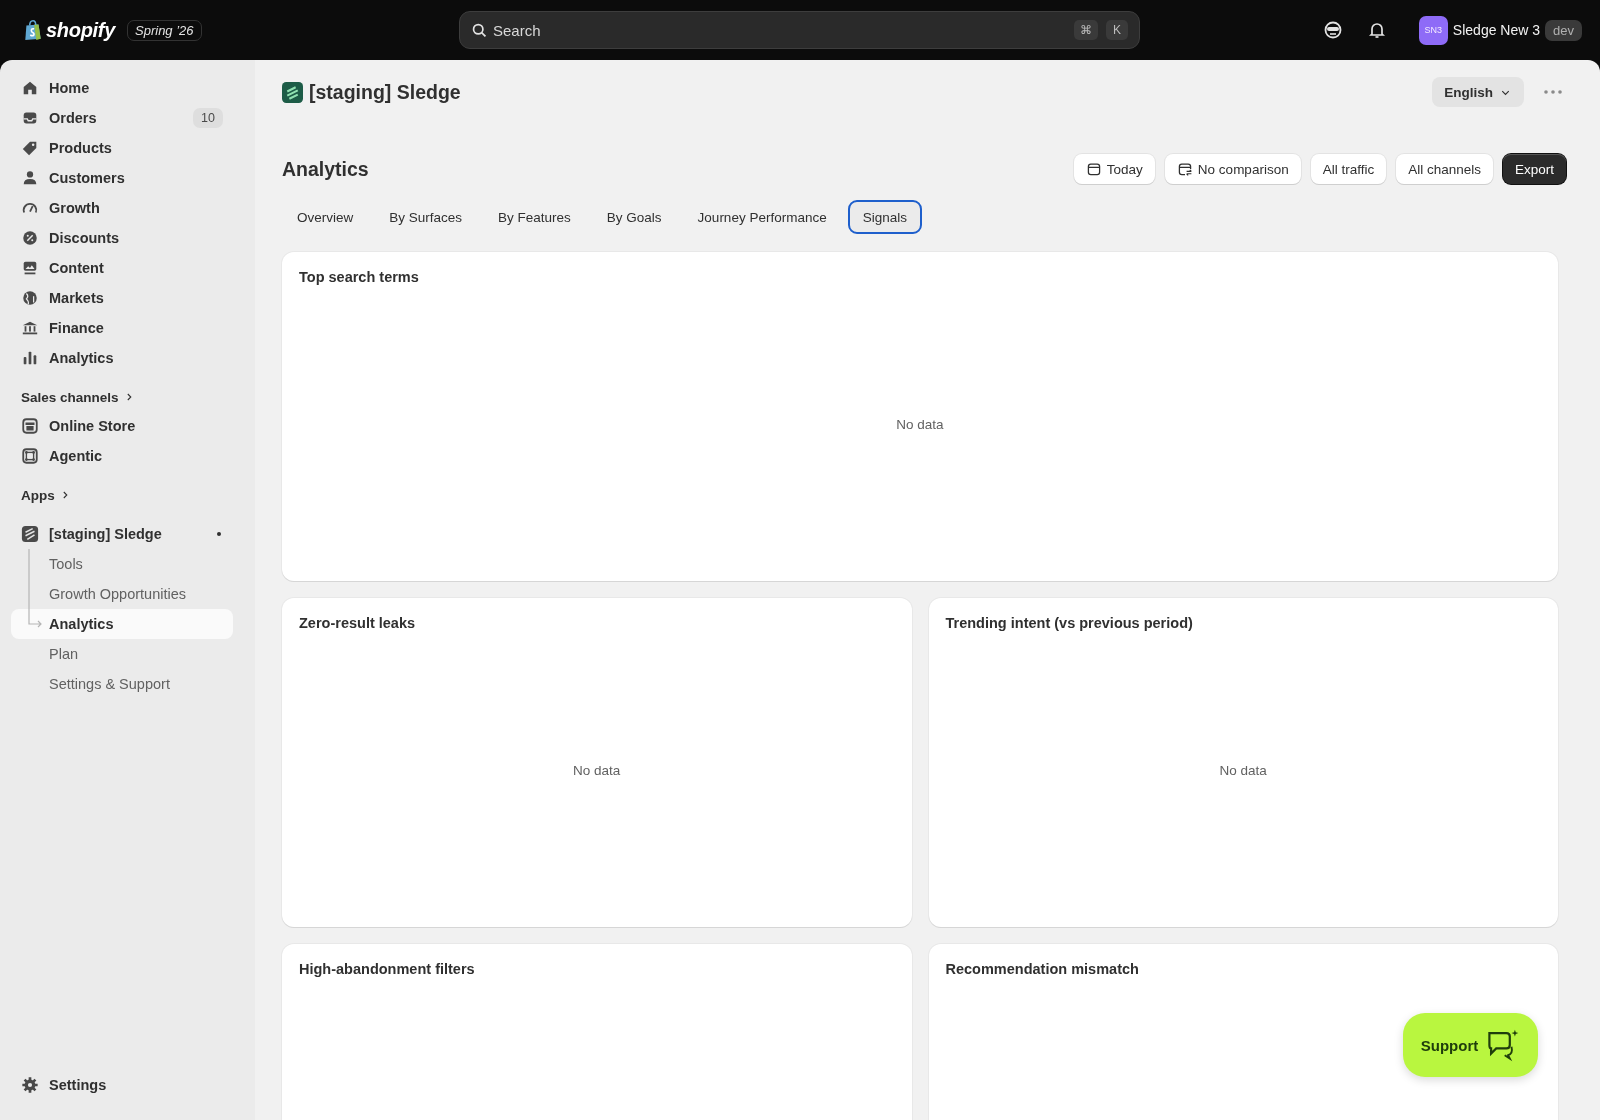 The height and width of the screenshot is (1120, 1600). Describe the element at coordinates (884, 217) in the screenshot. I see `tab: Signals` at that location.